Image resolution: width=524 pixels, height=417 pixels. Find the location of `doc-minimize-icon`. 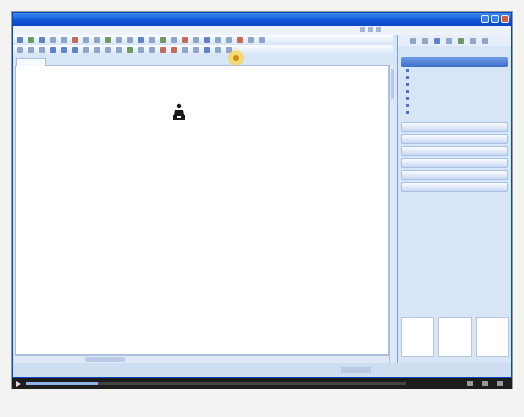

doc-minimize-icon is located at coordinates (362, 29).